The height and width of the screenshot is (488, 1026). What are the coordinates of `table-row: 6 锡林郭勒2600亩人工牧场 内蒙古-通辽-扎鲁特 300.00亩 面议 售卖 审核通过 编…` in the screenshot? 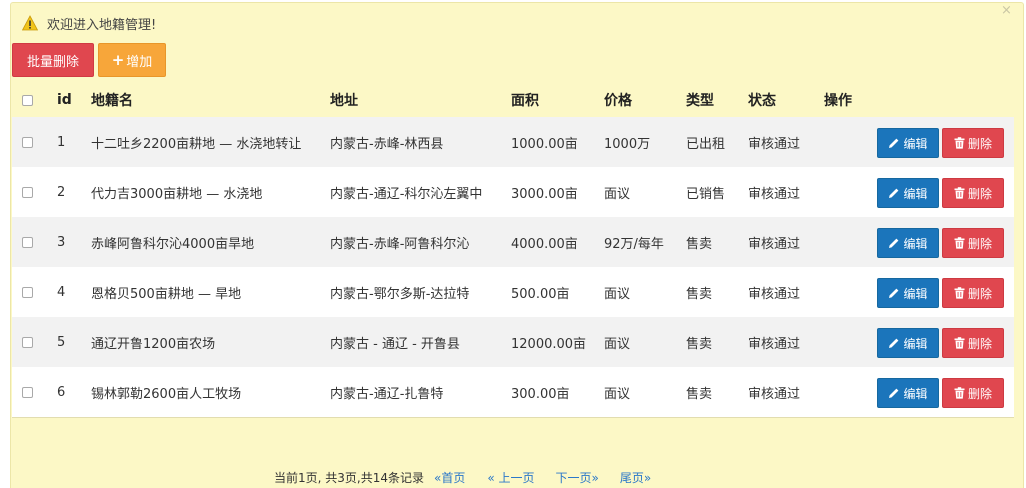 It's located at (513, 392).